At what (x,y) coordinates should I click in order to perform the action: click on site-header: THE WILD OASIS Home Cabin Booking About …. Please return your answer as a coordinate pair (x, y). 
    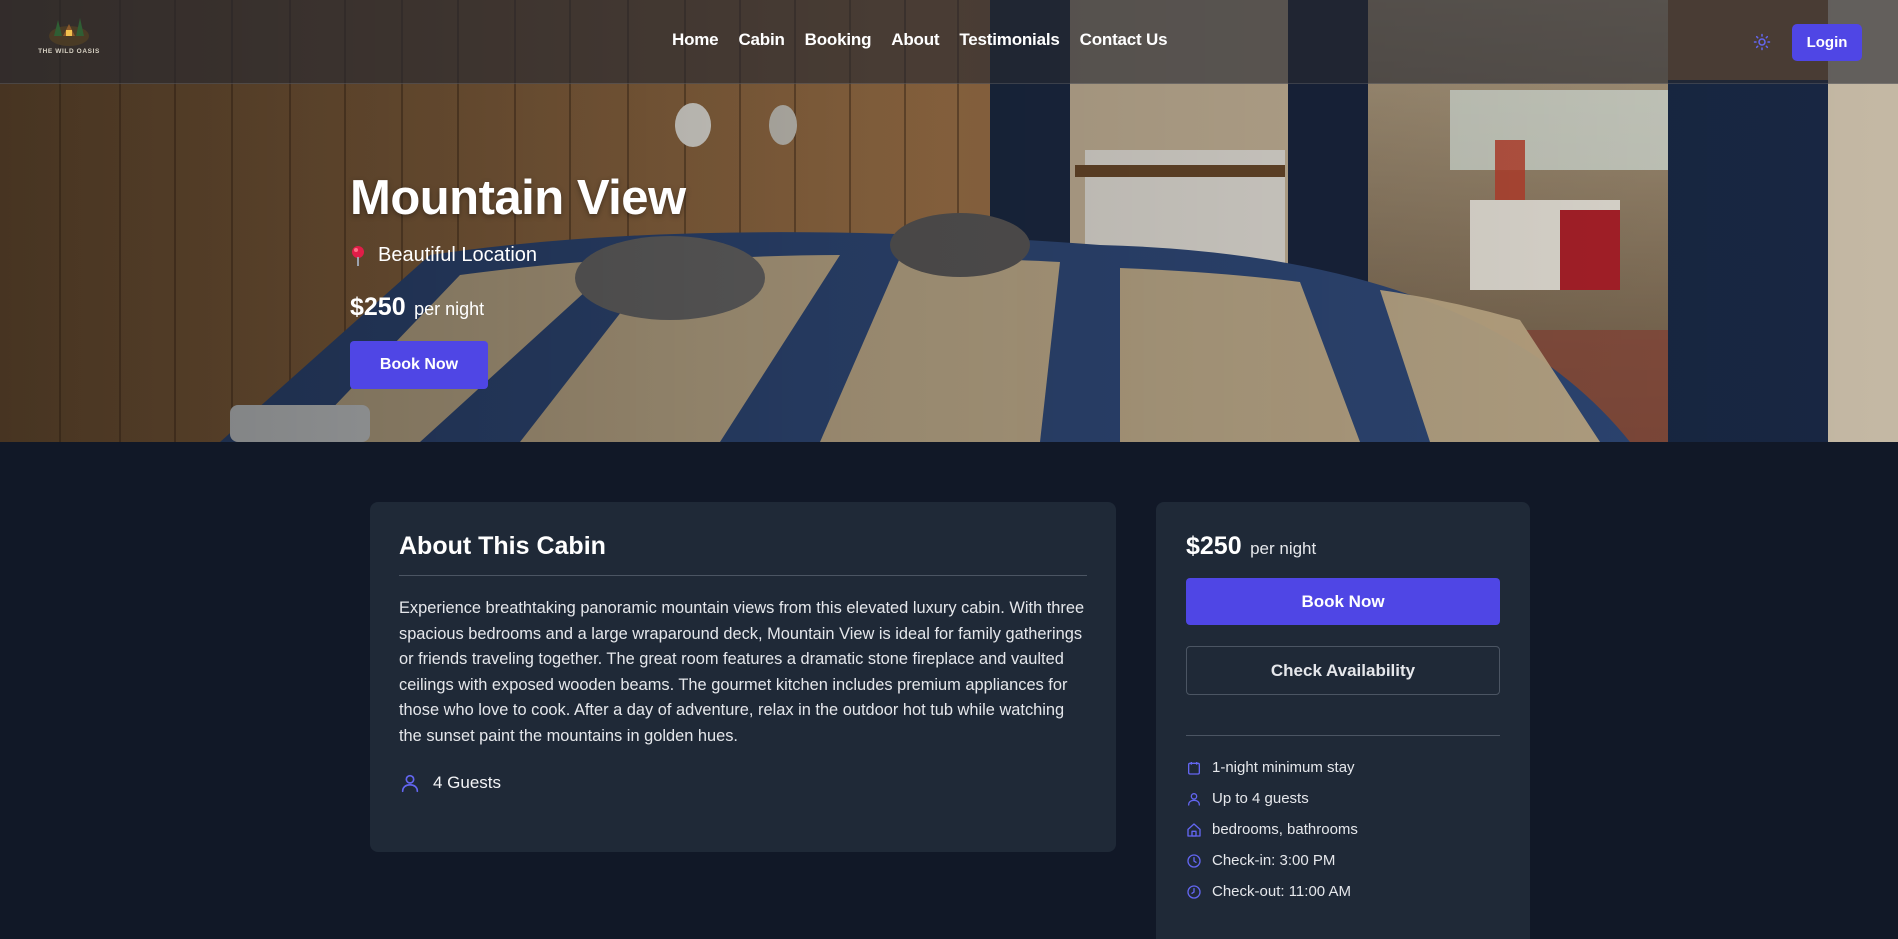
    Looking at the image, I should click on (949, 42).